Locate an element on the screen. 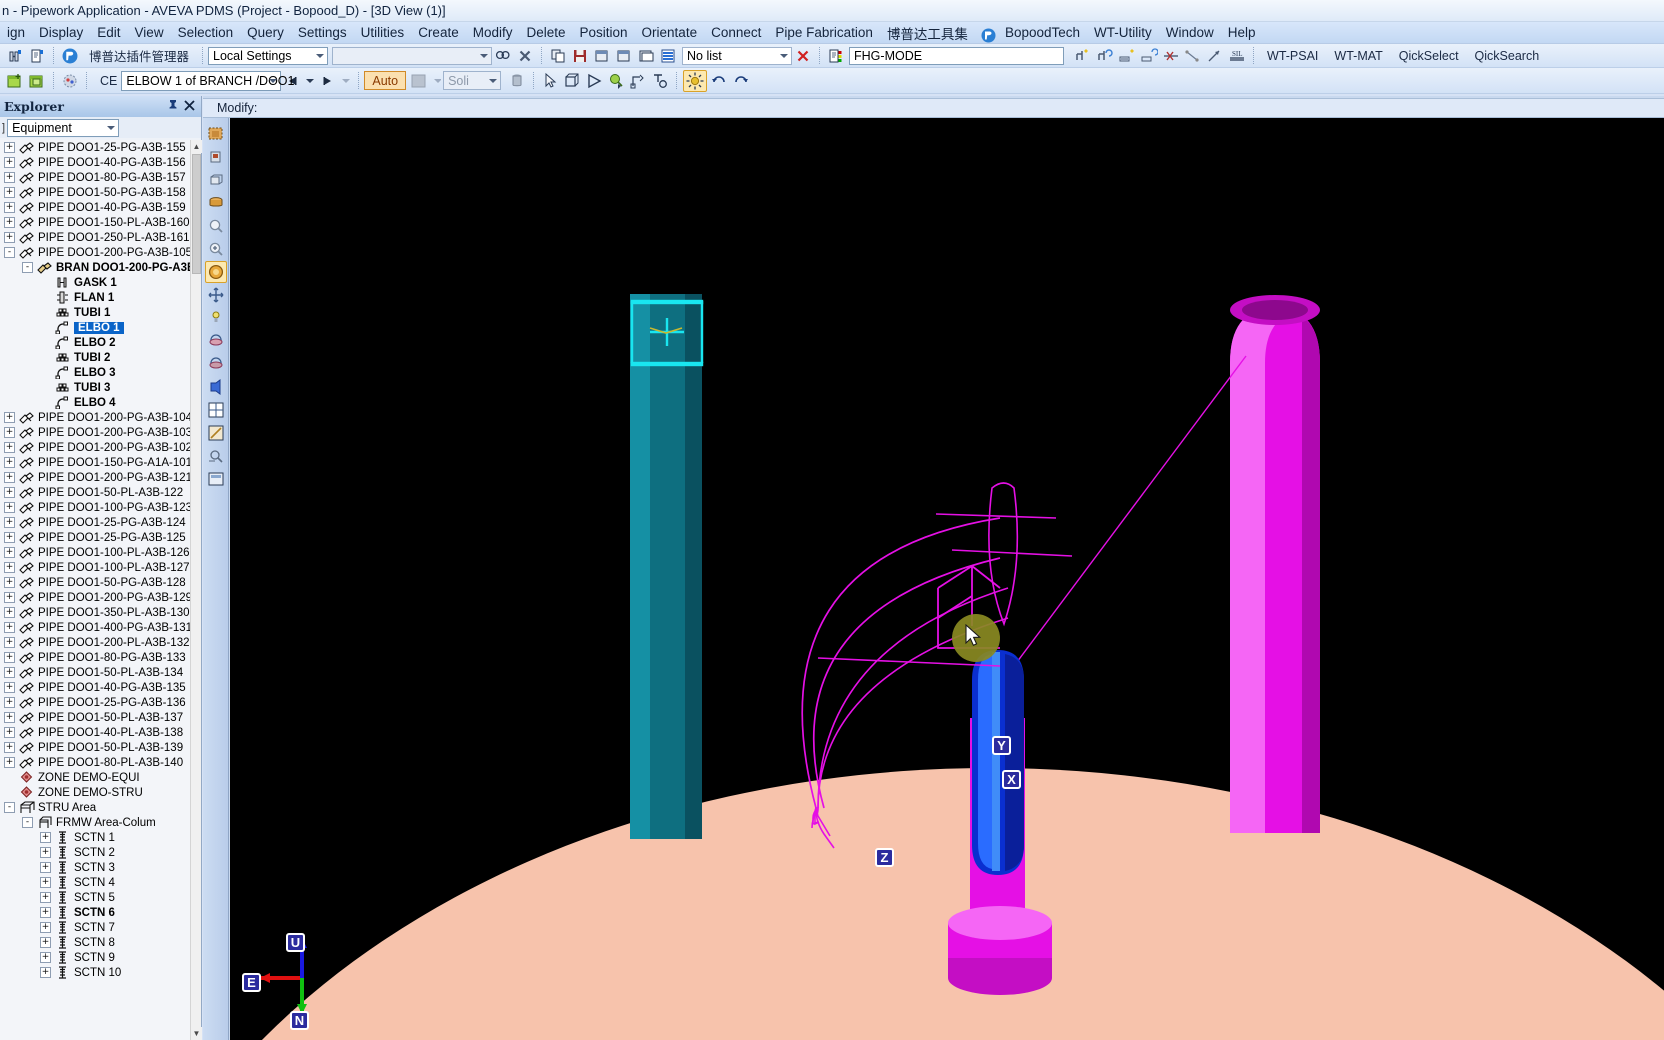 This screenshot has width=1664, height=1040. menu-item-delete: Delete is located at coordinates (545, 32).